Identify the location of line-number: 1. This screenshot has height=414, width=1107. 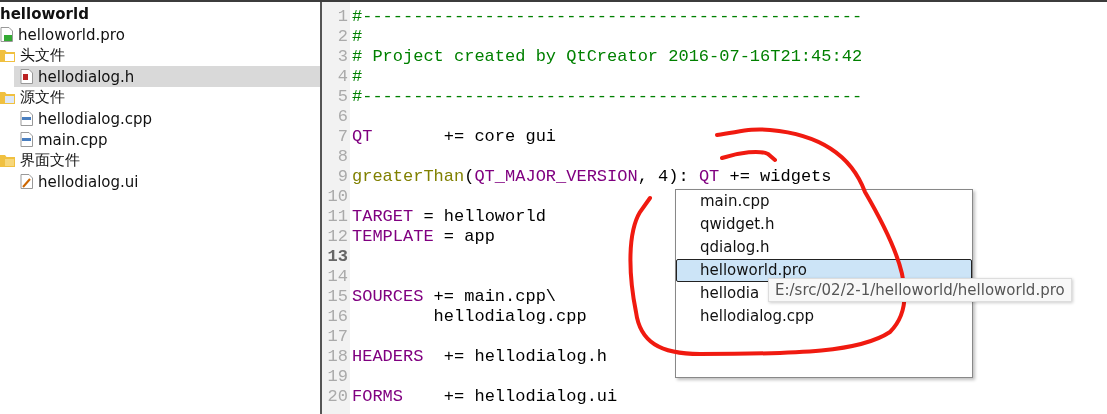
(342, 17).